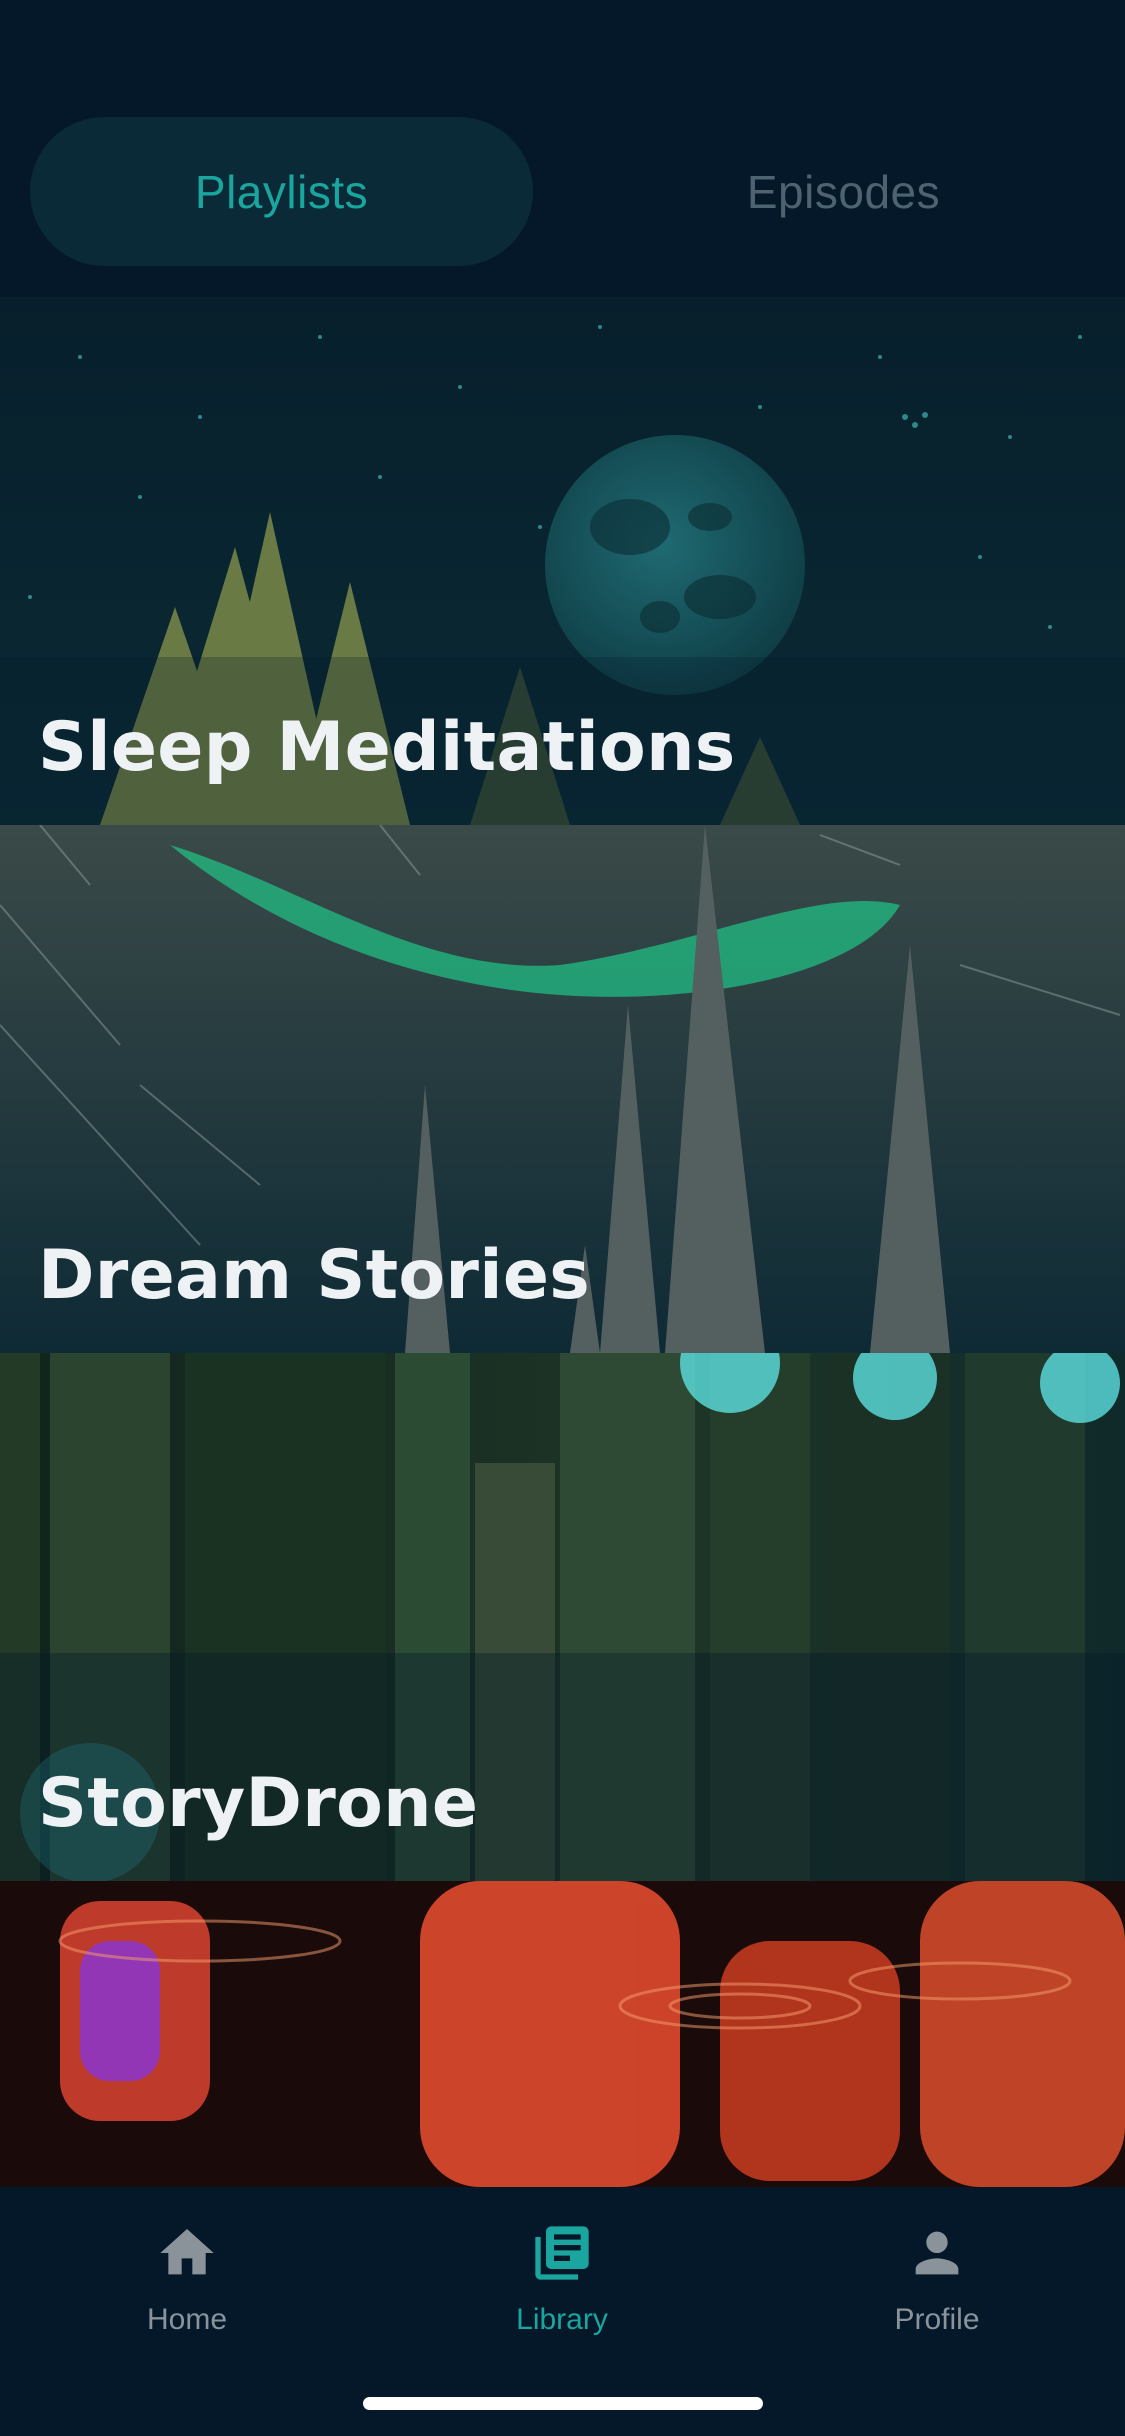  Describe the element at coordinates (562, 191) in the screenshot. I see `segmented-control: Playlists Episodes` at that location.